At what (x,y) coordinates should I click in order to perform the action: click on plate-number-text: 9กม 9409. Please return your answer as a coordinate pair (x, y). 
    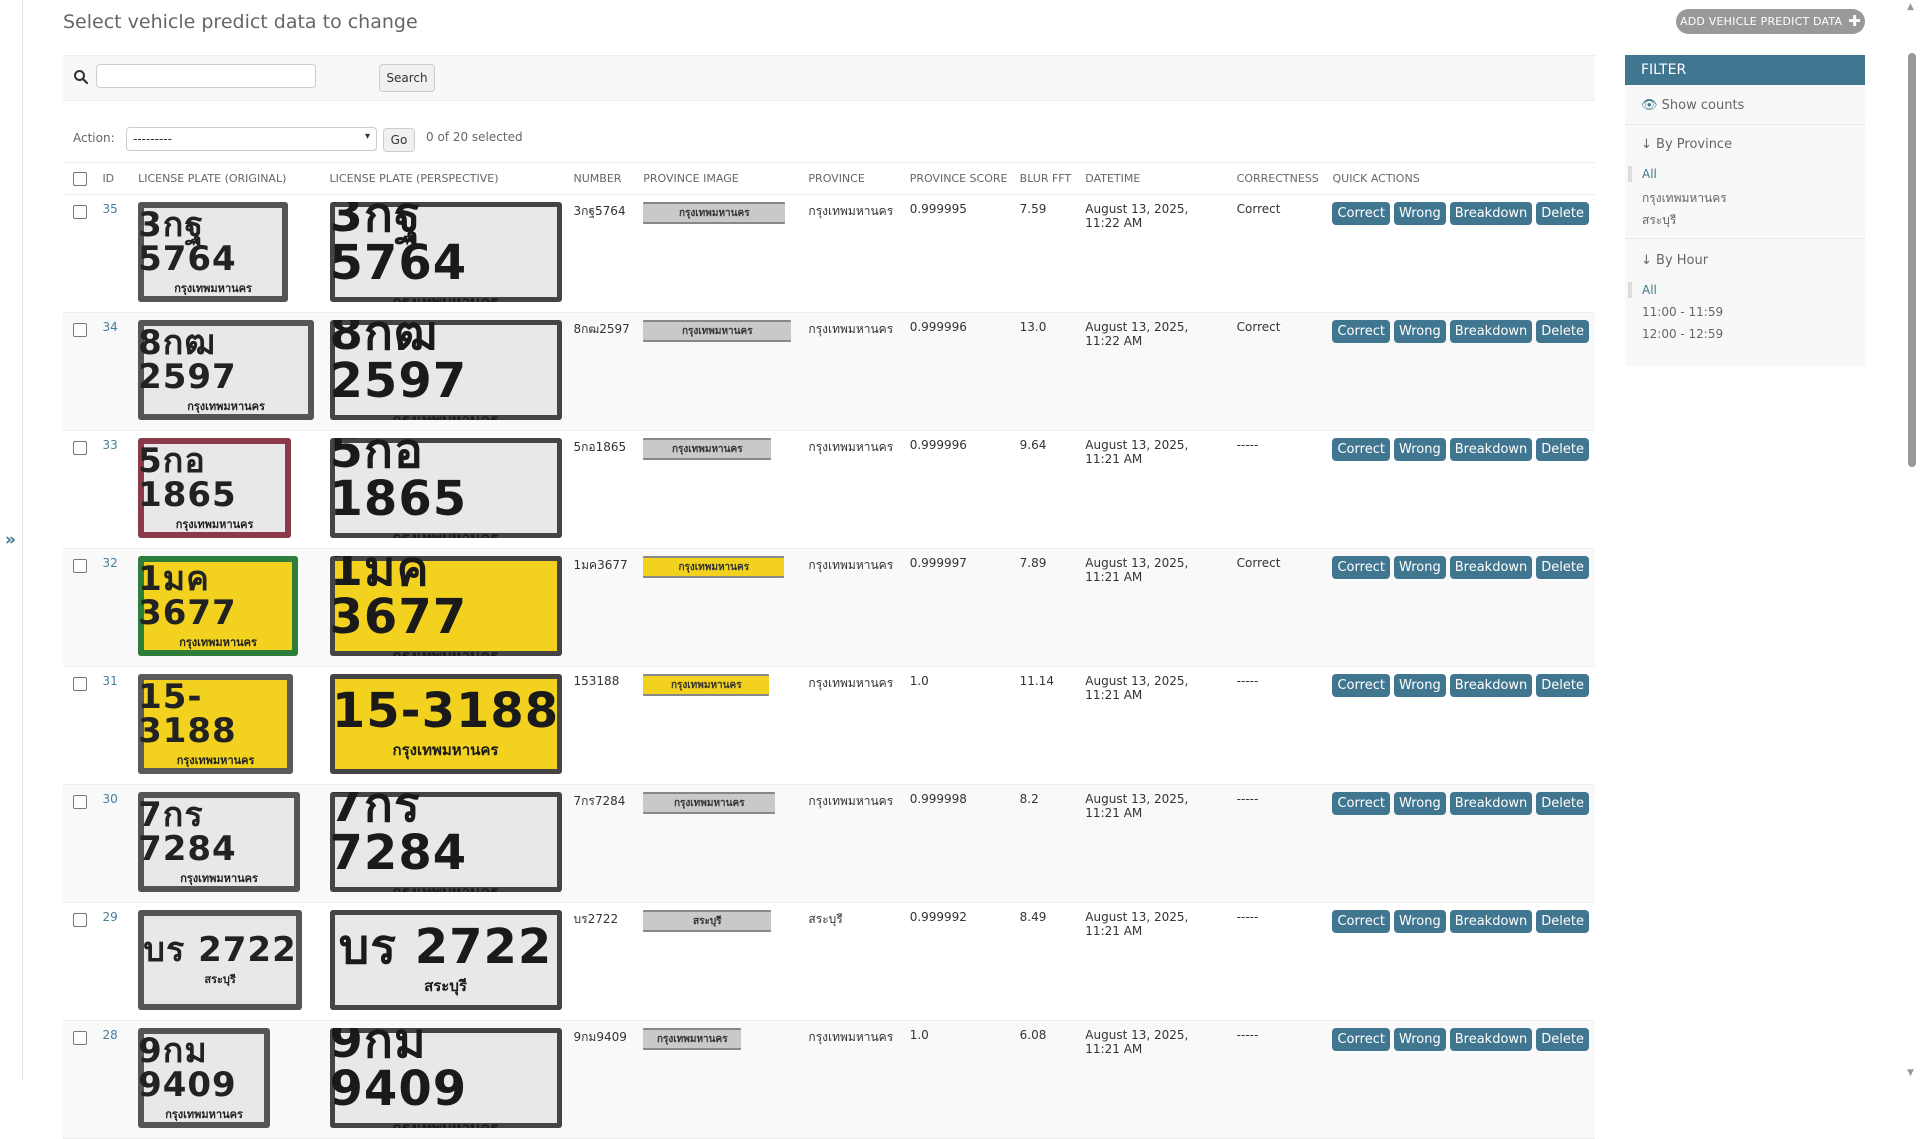
    Looking at the image, I should click on (398, 1072).